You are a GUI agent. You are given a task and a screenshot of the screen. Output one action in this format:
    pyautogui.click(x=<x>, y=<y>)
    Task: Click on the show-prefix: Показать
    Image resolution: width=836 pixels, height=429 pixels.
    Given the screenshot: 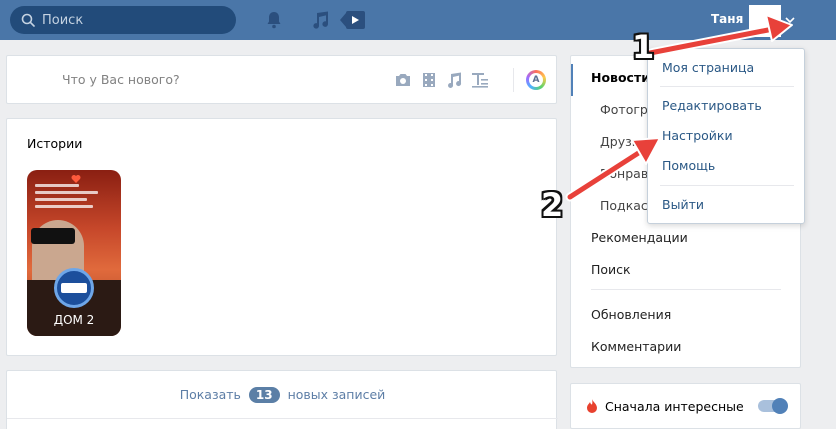 What is the action you would take?
    pyautogui.click(x=210, y=394)
    